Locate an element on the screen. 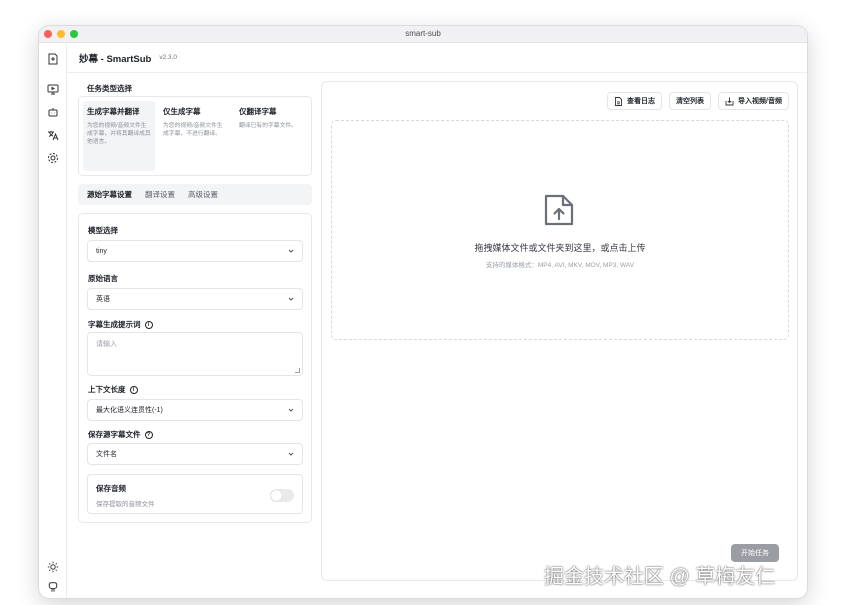 The image size is (847, 605). monitor-icon is located at coordinates (53, 89).